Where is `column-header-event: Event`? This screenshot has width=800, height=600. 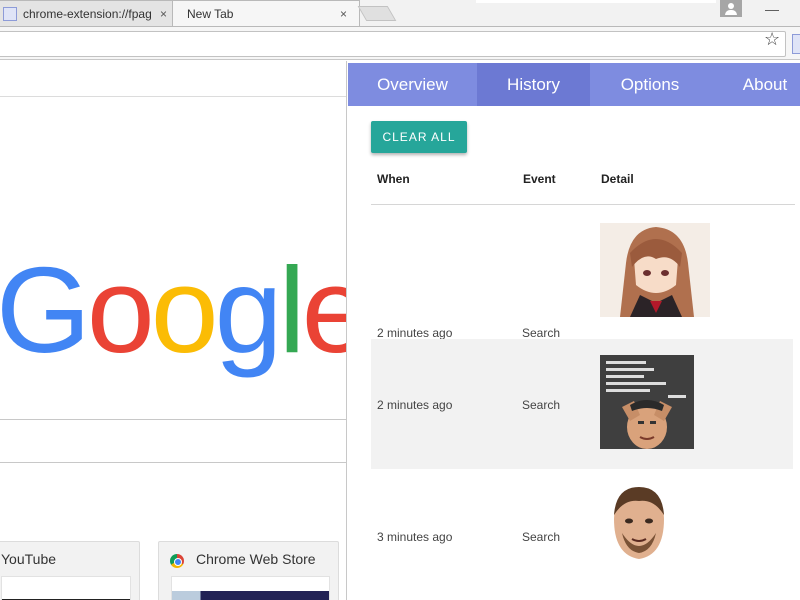
column-header-event: Event is located at coordinates (539, 179).